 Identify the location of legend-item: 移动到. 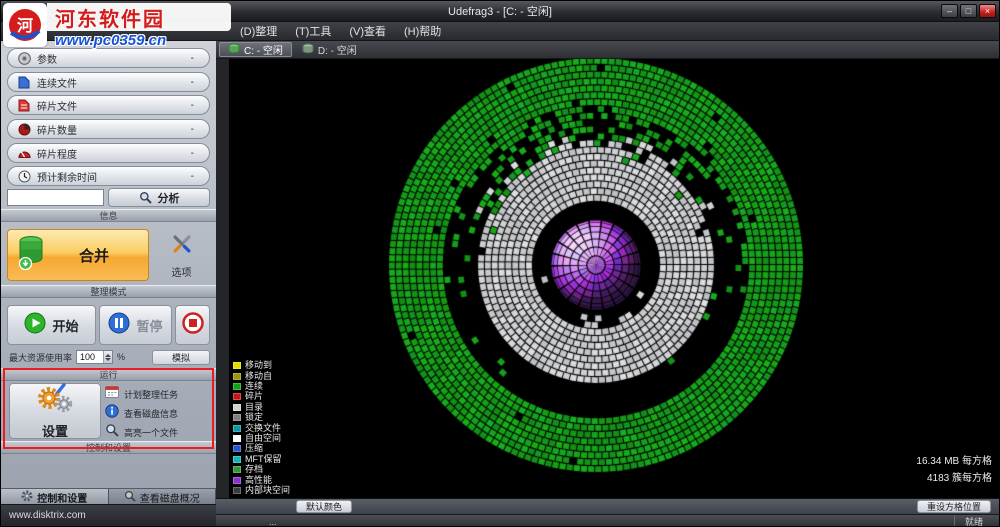
(261, 365).